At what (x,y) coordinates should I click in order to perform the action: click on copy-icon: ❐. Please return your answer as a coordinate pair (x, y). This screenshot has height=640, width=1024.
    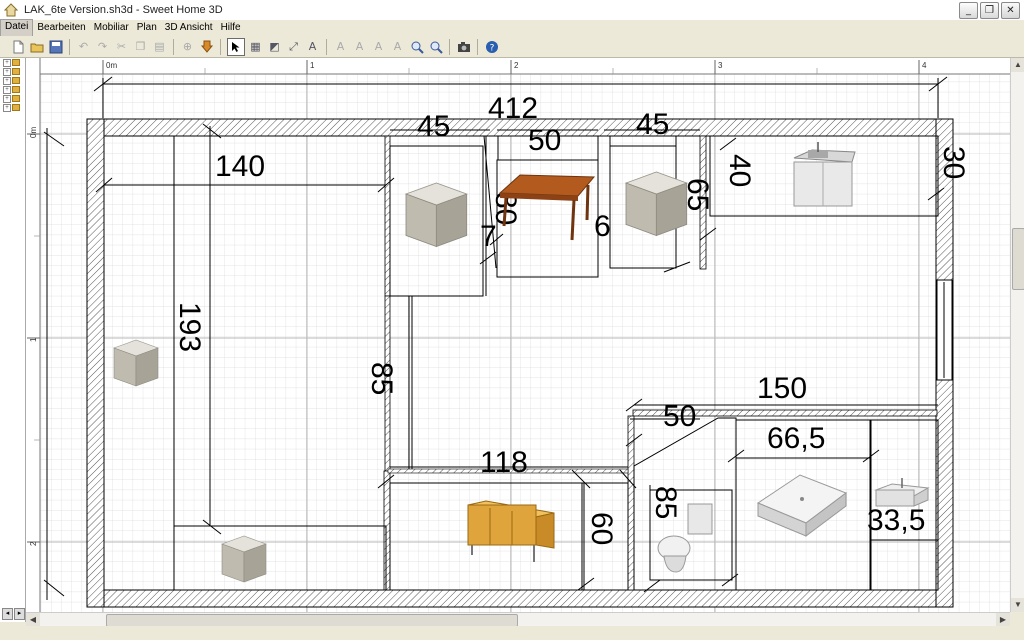
    Looking at the image, I should click on (141, 47).